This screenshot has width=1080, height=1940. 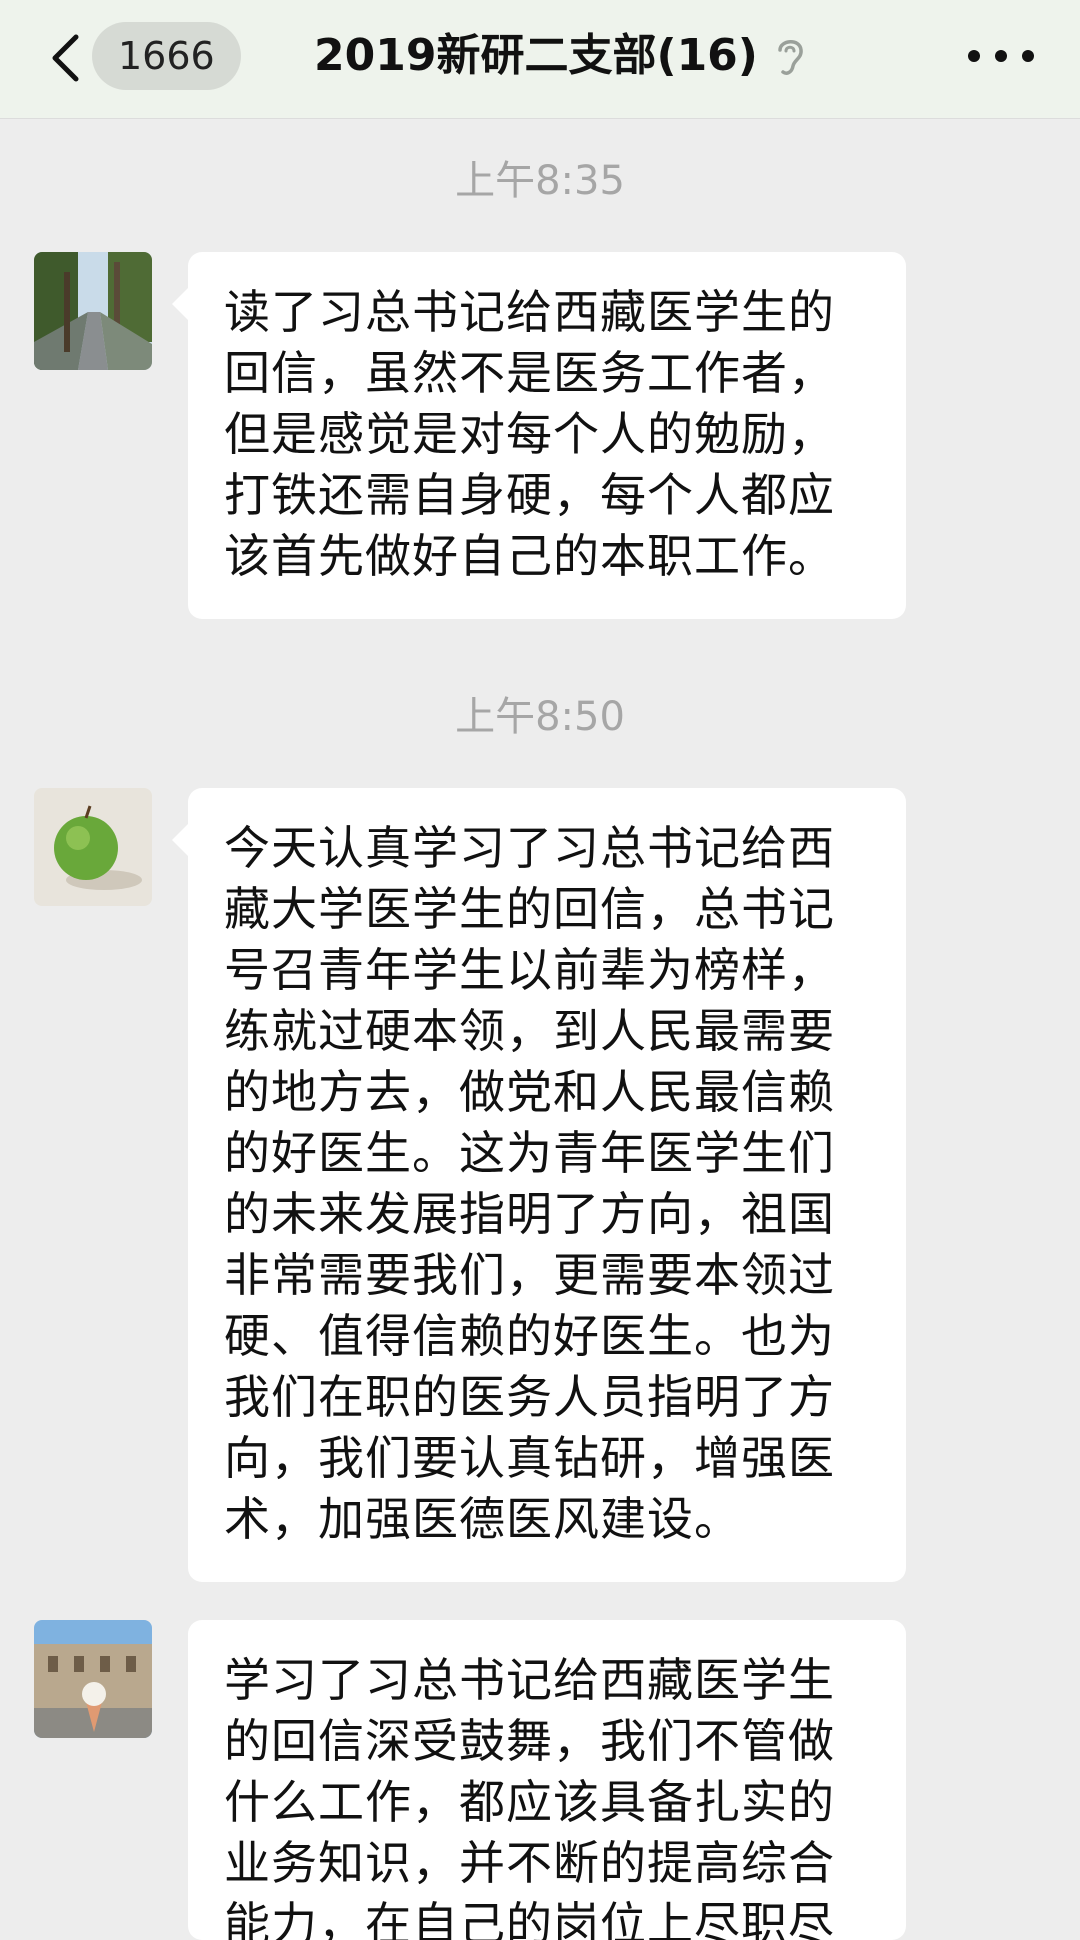 I want to click on campus-icecream-avatar, so click(x=93, y=1679).